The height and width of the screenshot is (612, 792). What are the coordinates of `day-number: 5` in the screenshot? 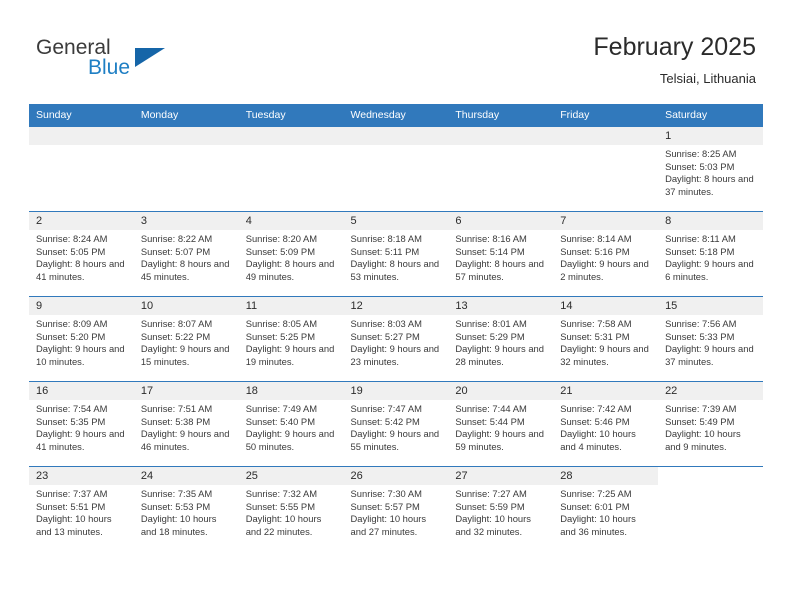 It's located at (396, 221).